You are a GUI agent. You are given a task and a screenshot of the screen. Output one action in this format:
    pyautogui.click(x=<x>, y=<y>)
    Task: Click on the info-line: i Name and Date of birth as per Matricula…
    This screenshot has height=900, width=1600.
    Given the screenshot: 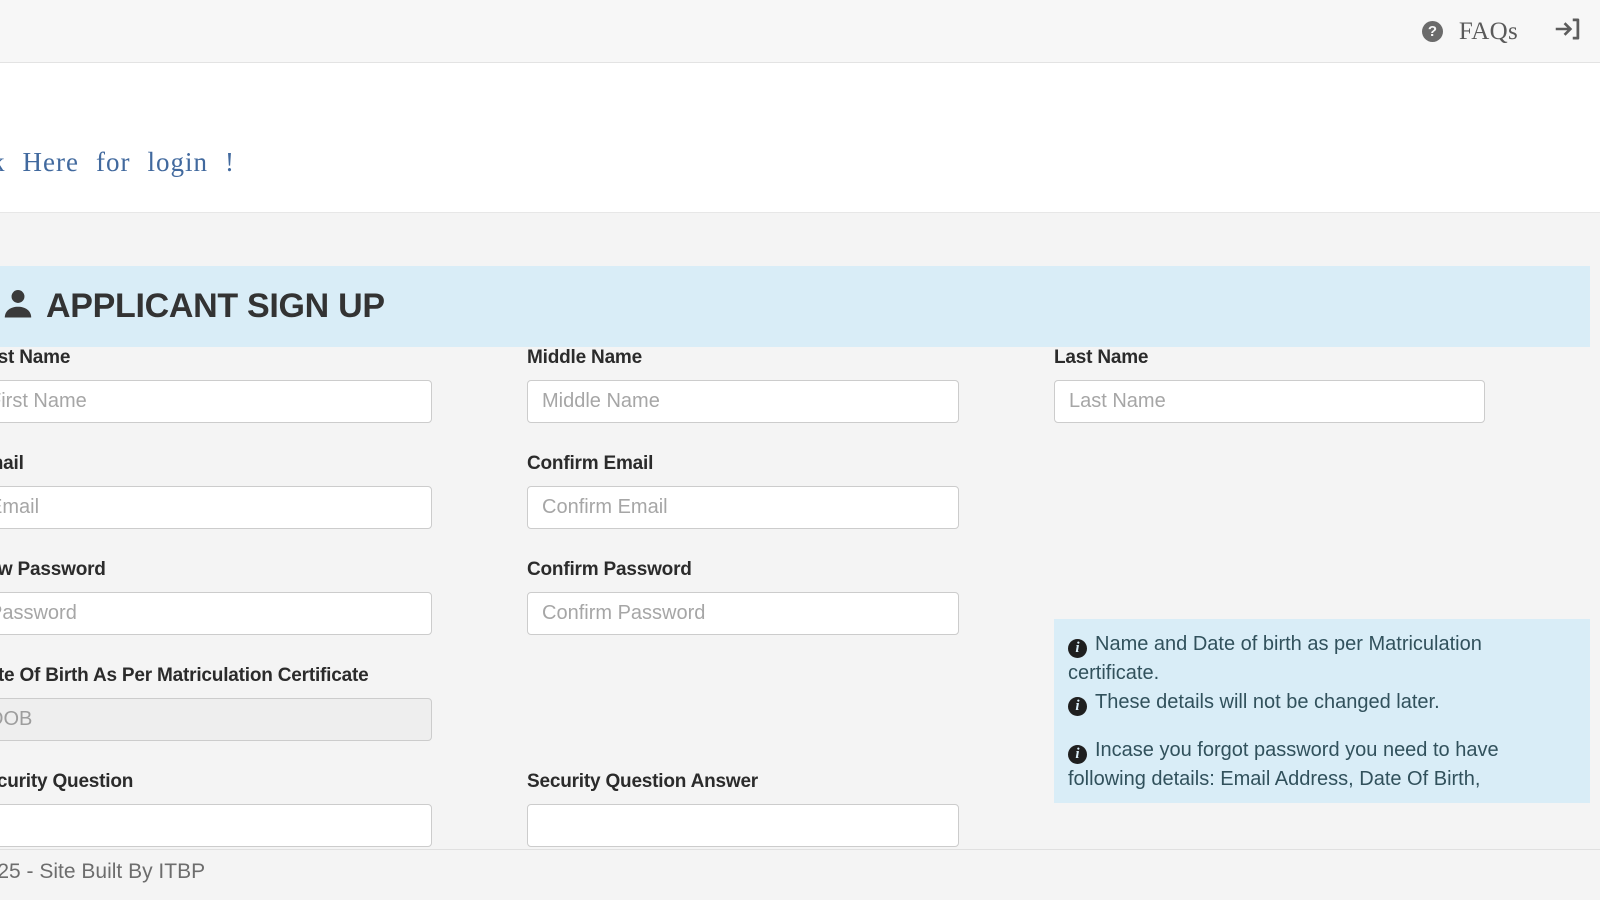 What is the action you would take?
    pyautogui.click(x=1322, y=659)
    